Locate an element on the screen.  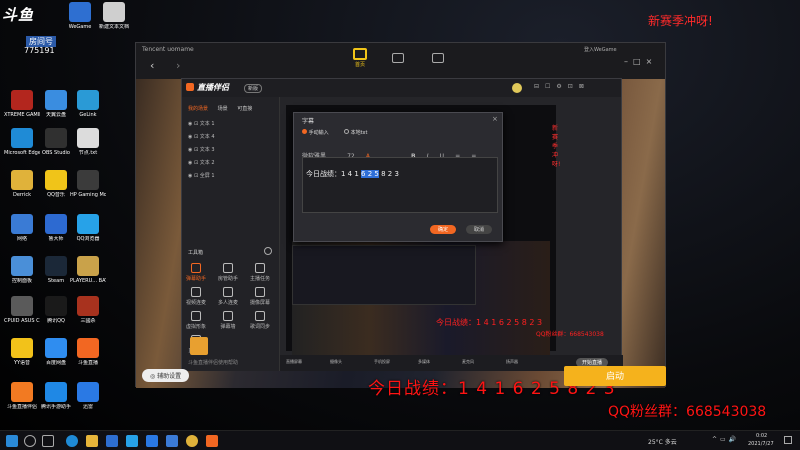
bottom-bar-item: 摄像头 is located at coordinates (336, 362).